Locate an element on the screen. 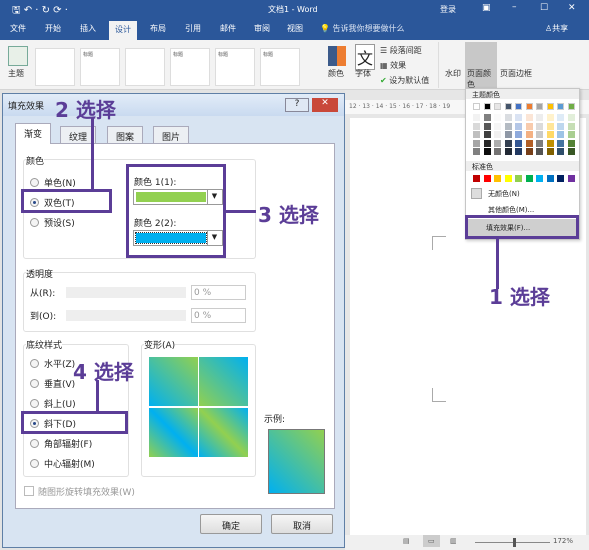 The width and height of the screenshot is (589, 550). watermark-button: 水印 is located at coordinates (453, 73).